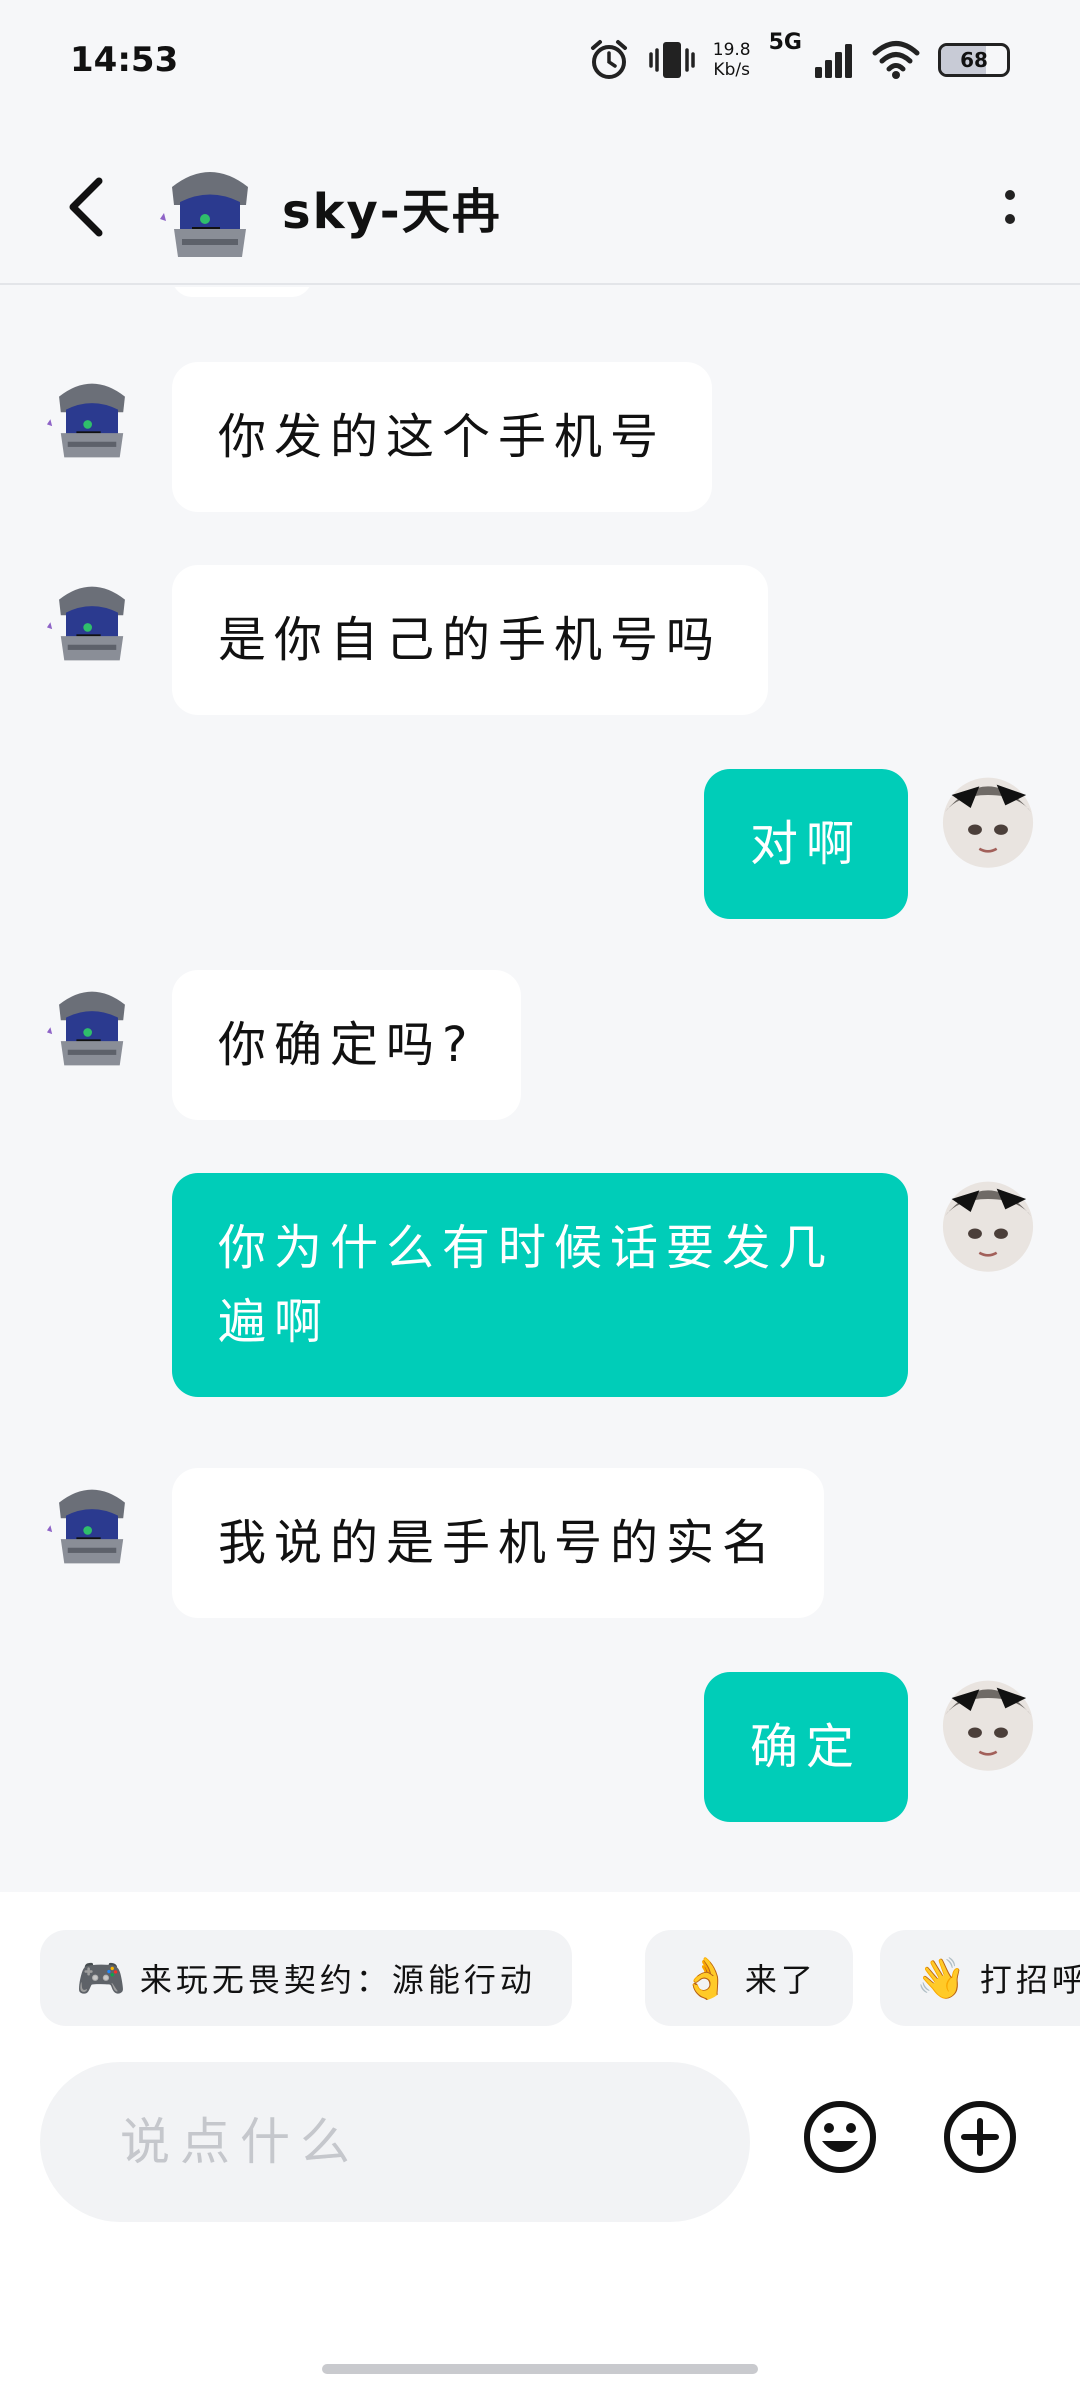 Image resolution: width=1080 pixels, height=2388 pixels. I want to click on quick-reply-label: 来玩无畏契约：源能行动, so click(337, 1980).